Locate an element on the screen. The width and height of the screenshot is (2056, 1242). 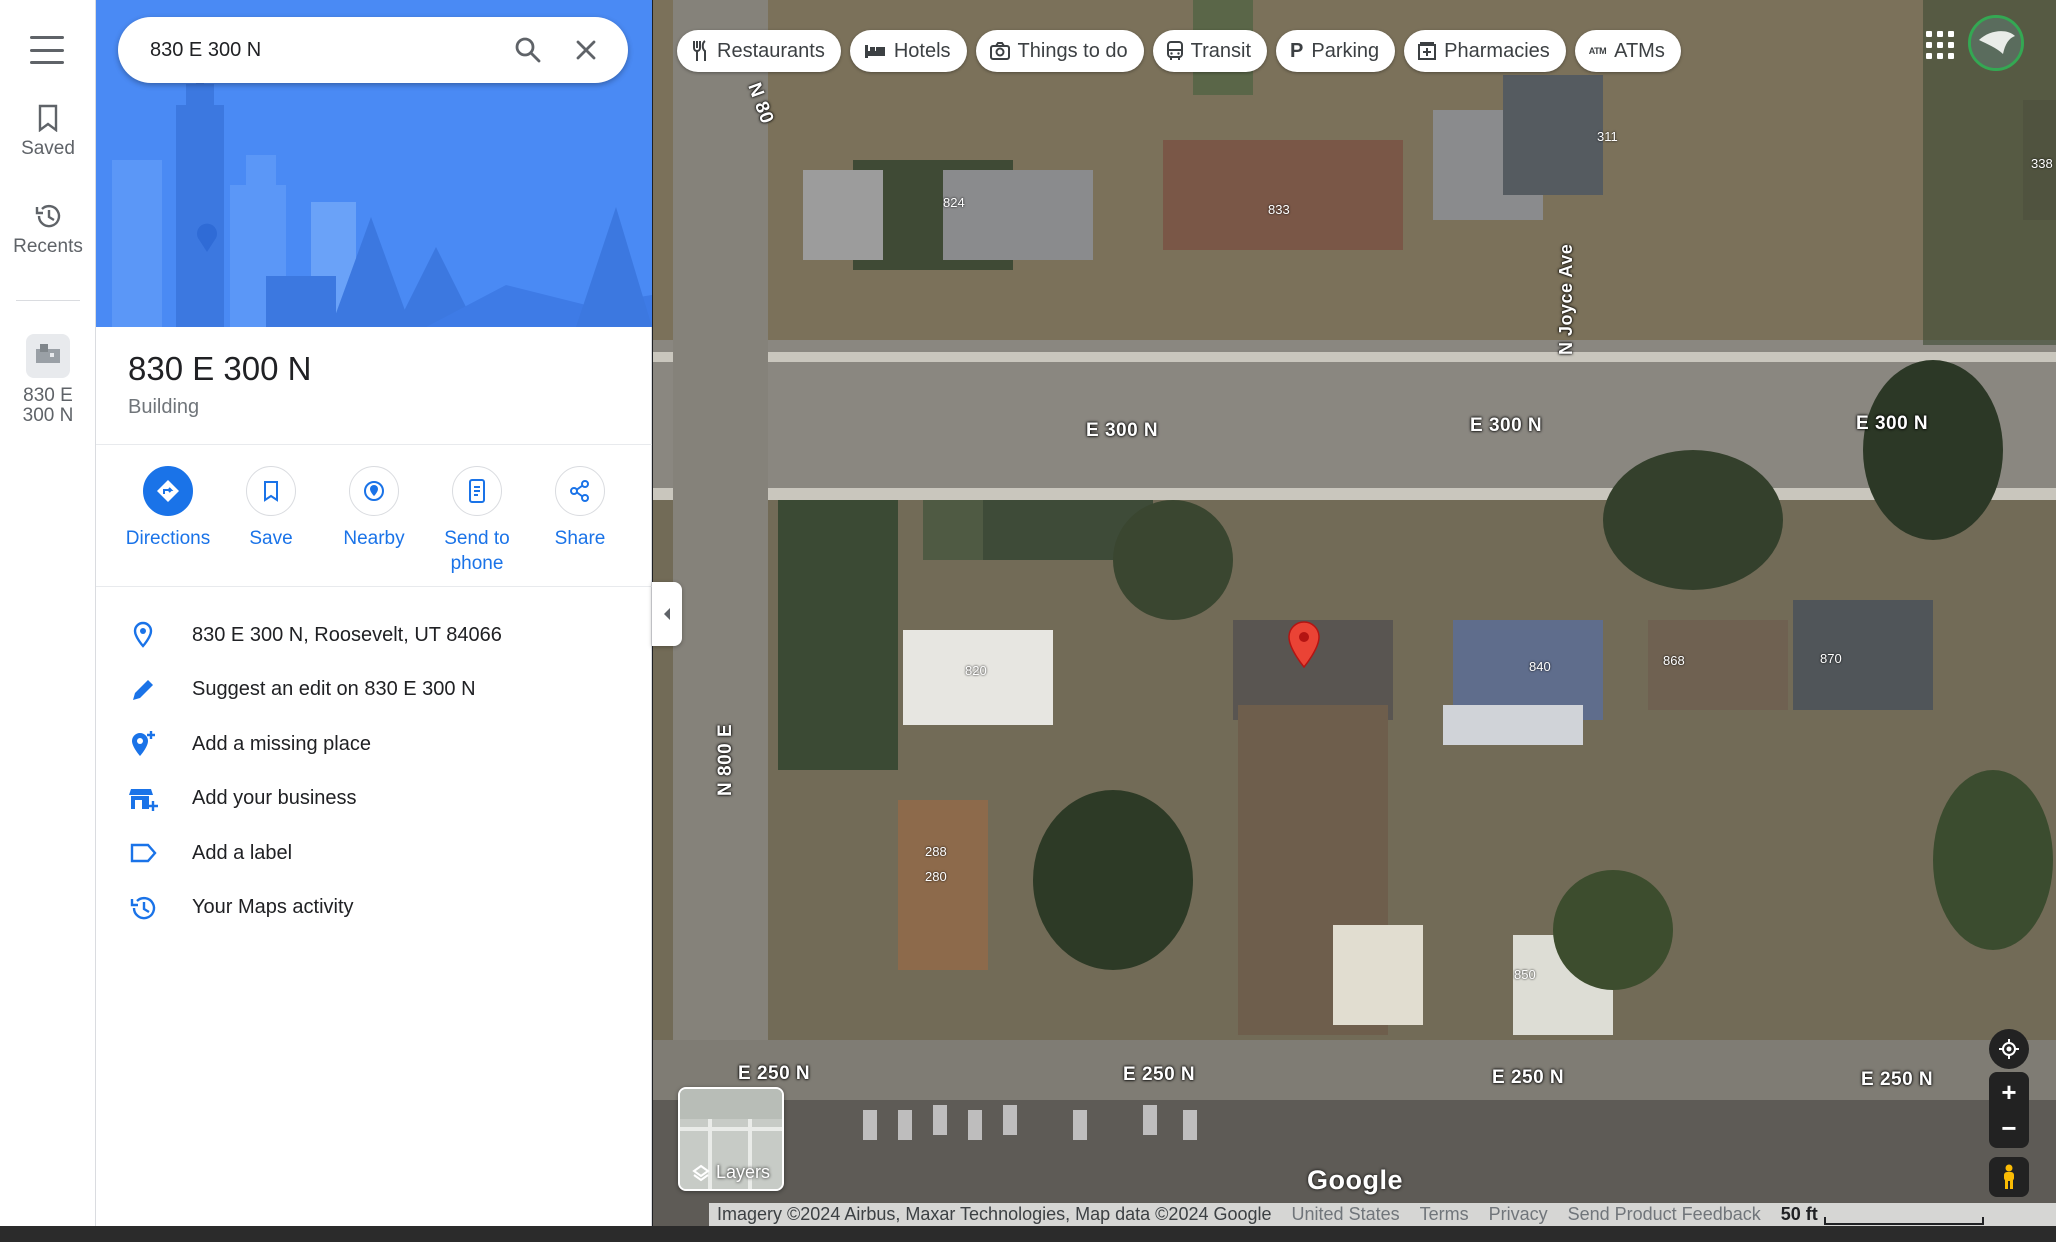
add-missing-place-row: Add a missing place is located at coordinates (374, 744).